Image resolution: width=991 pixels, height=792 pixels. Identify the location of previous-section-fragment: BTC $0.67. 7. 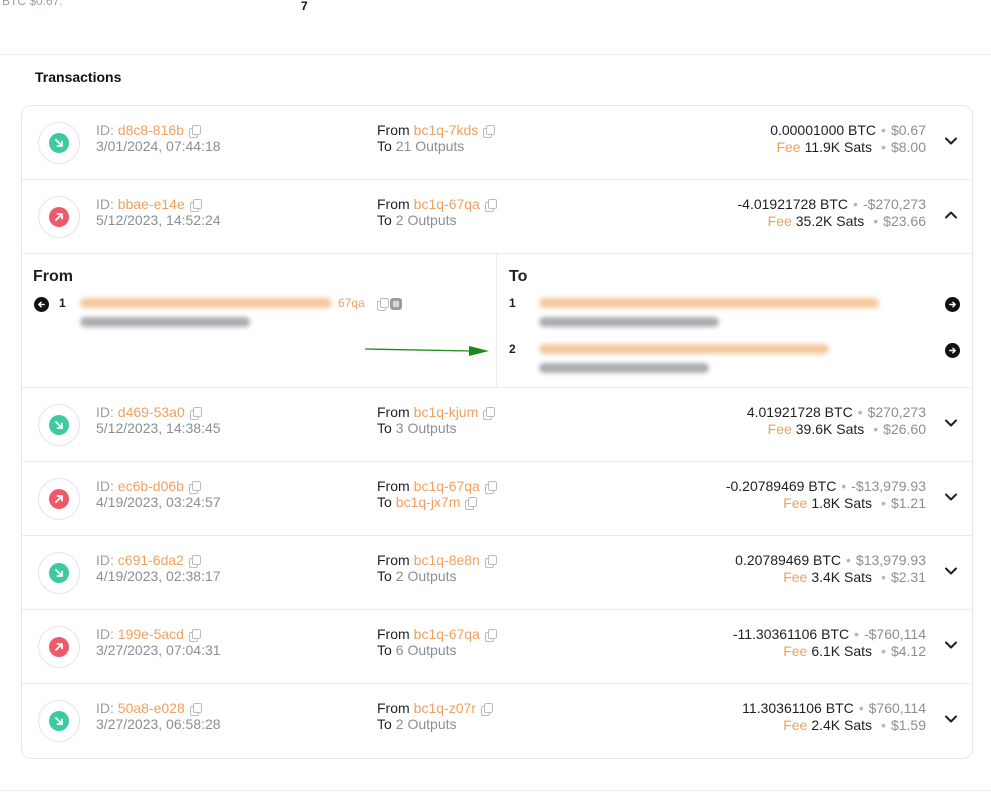
(495, 7).